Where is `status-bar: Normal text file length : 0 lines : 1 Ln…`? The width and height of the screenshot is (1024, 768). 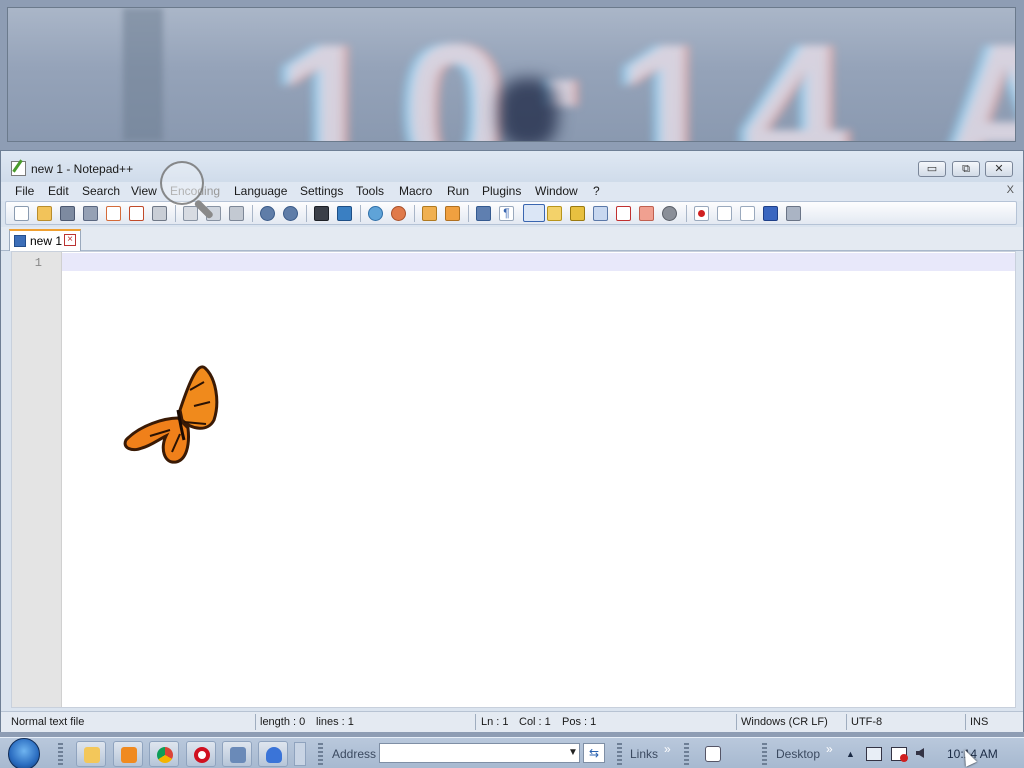
status-bar: Normal text file length : 0 lines : 1 Ln… is located at coordinates (512, 721).